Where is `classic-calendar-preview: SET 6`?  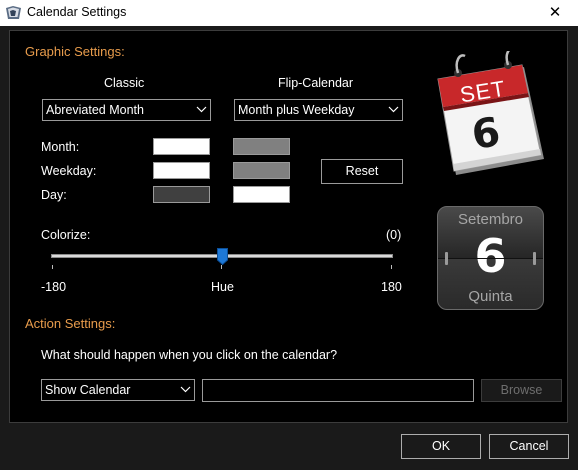
classic-calendar-preview: SET 6 is located at coordinates (490, 114).